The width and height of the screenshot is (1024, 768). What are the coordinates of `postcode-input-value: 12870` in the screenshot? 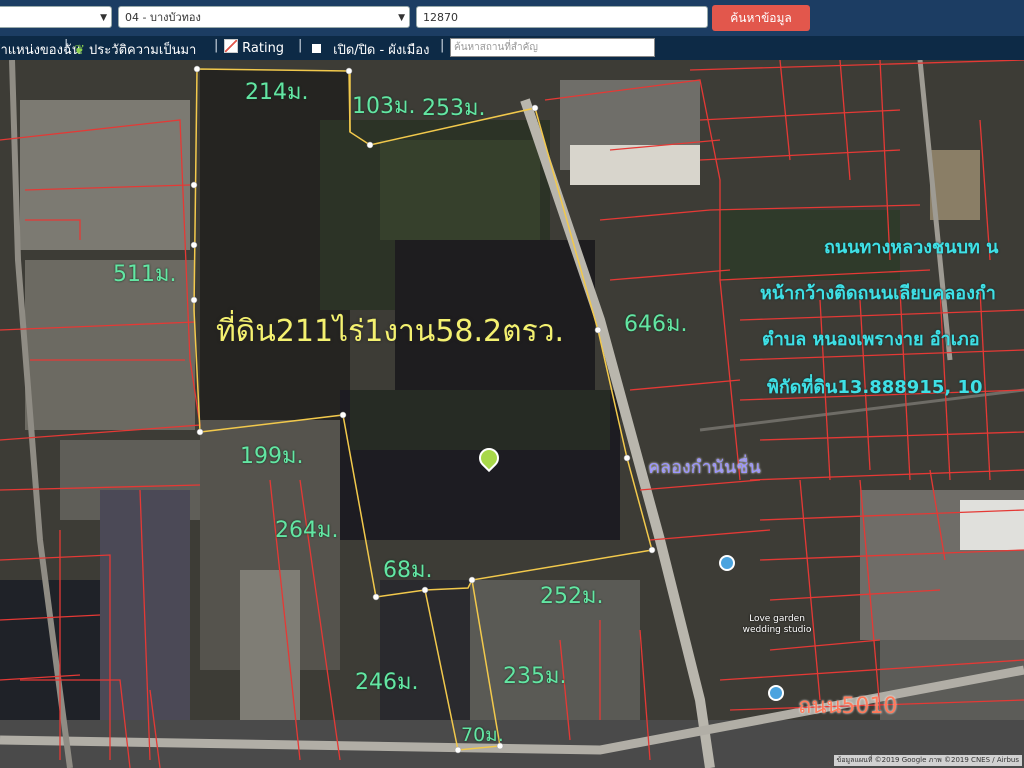 It's located at (440, 17).